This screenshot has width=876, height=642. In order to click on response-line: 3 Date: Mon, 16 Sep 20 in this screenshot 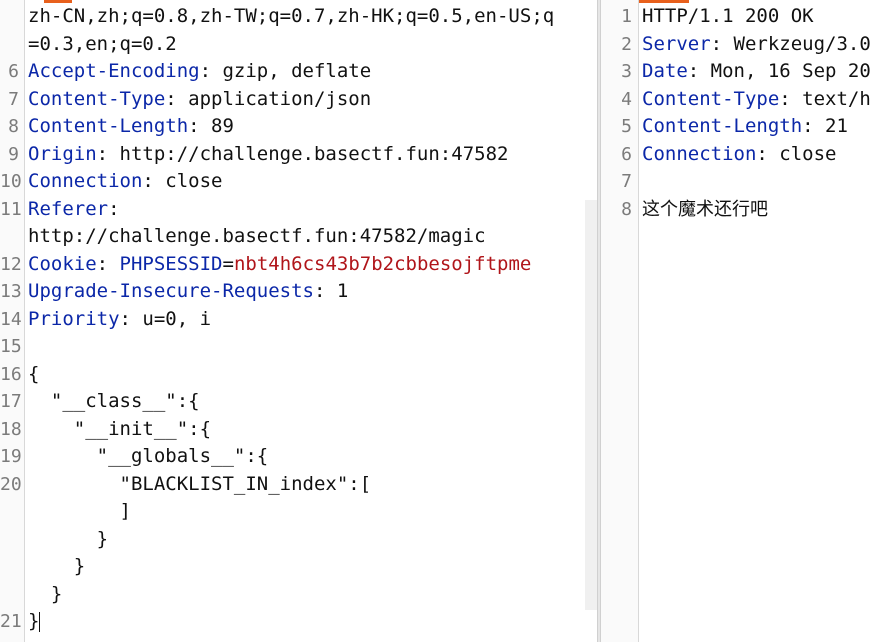, I will do `click(738, 72)`.